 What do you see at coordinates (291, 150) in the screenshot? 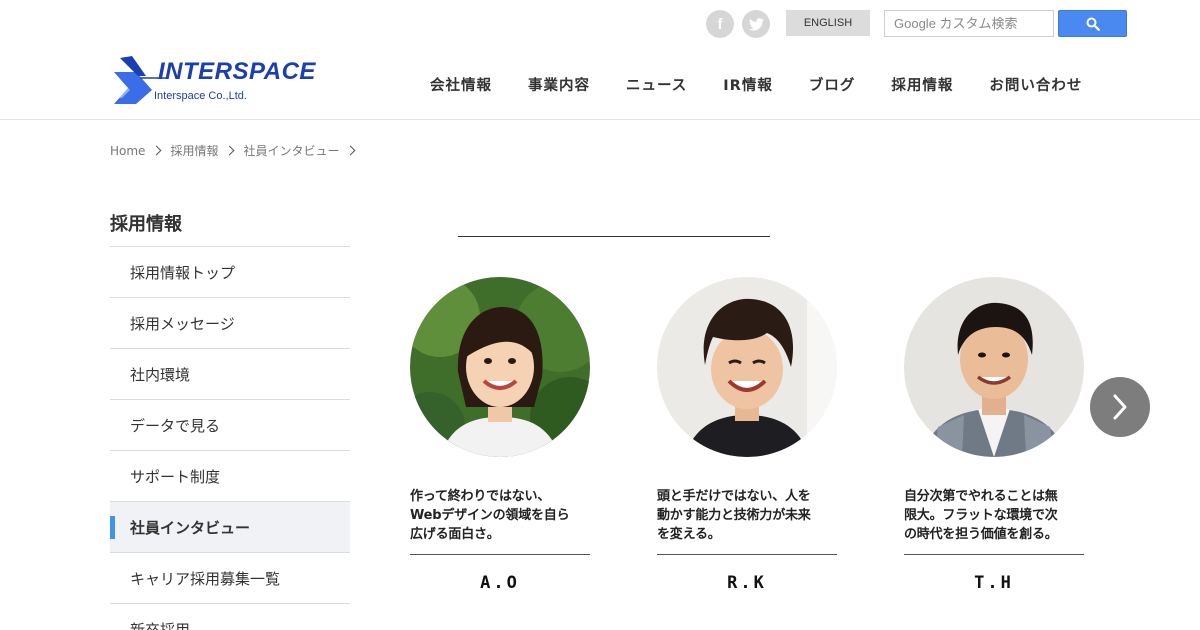
I see `breadcrumb-interview: 社員インタビュー` at bounding box center [291, 150].